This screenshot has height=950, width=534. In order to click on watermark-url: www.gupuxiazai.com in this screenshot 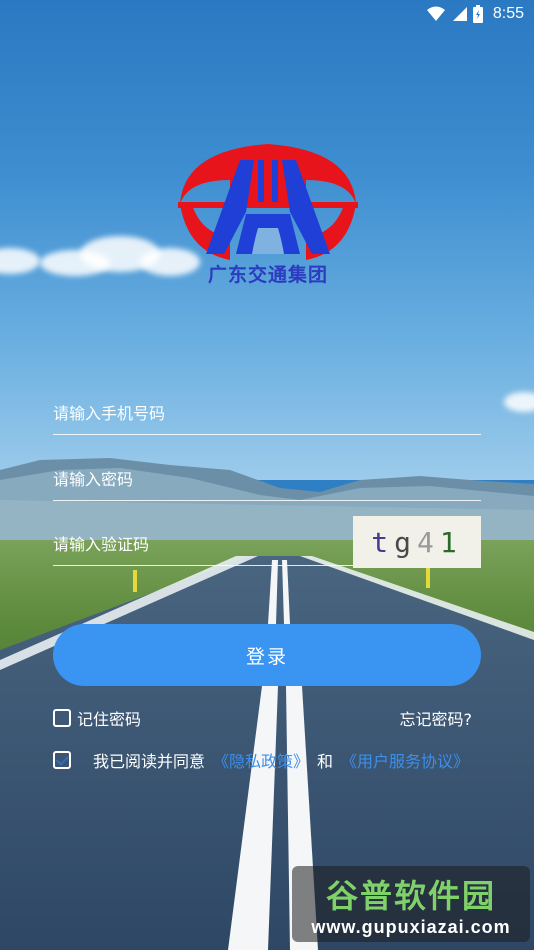, I will do `click(411, 926)`.